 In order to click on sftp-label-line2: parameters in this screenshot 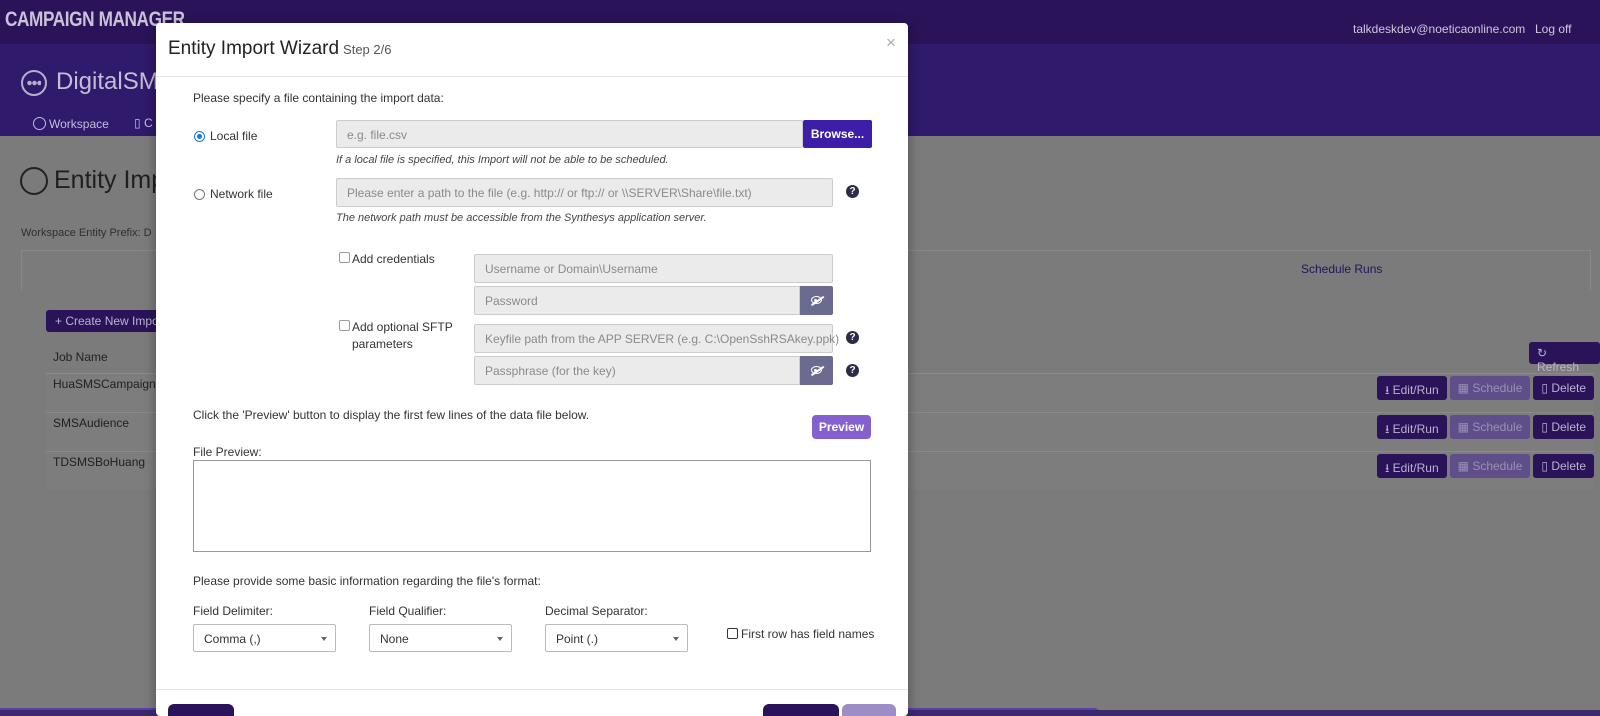, I will do `click(382, 344)`.